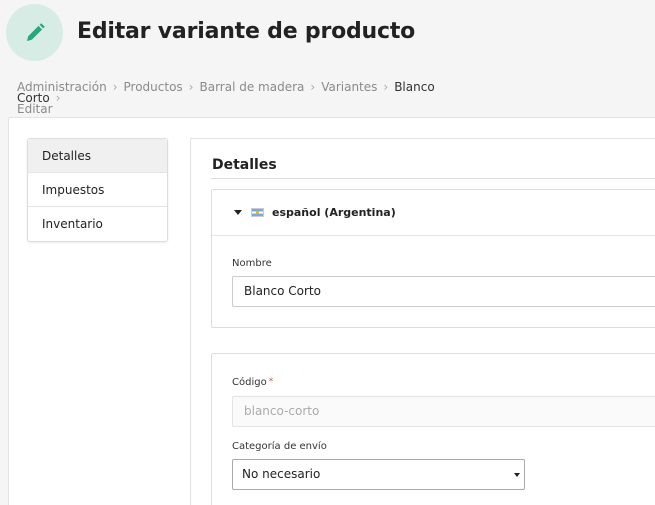 This screenshot has height=505, width=655. I want to click on breadcrumb-item-products: Productos, so click(153, 87).